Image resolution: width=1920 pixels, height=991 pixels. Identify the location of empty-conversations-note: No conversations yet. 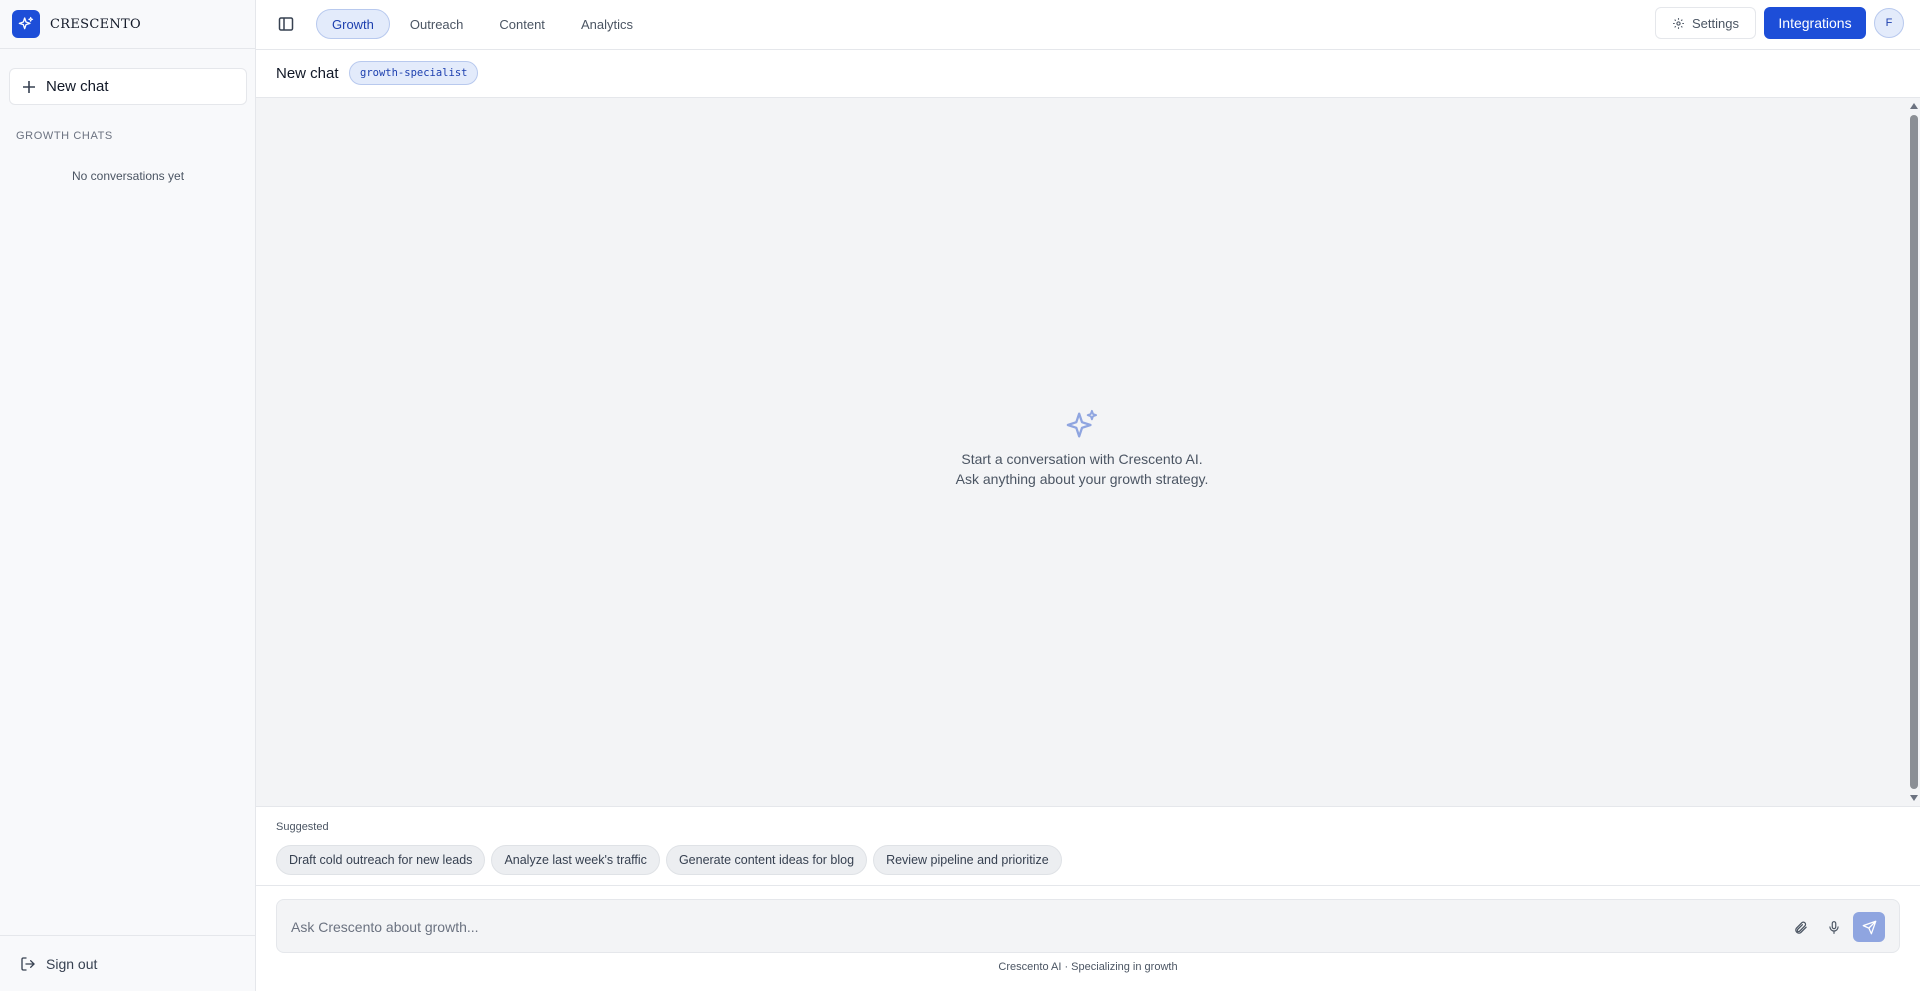
(128, 176).